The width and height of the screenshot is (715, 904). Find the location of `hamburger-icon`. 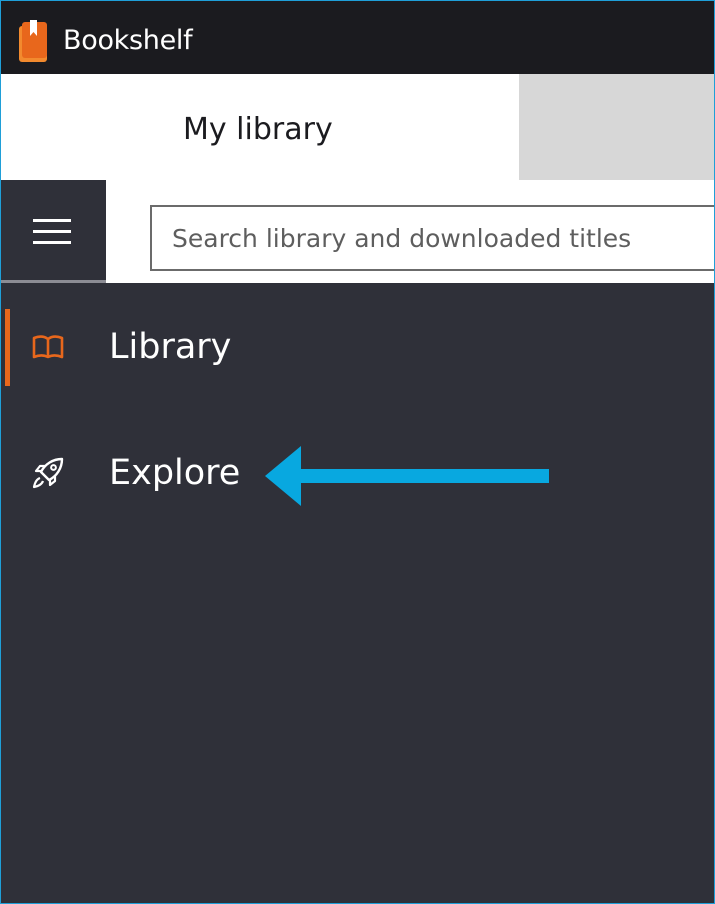

hamburger-icon is located at coordinates (52, 231).